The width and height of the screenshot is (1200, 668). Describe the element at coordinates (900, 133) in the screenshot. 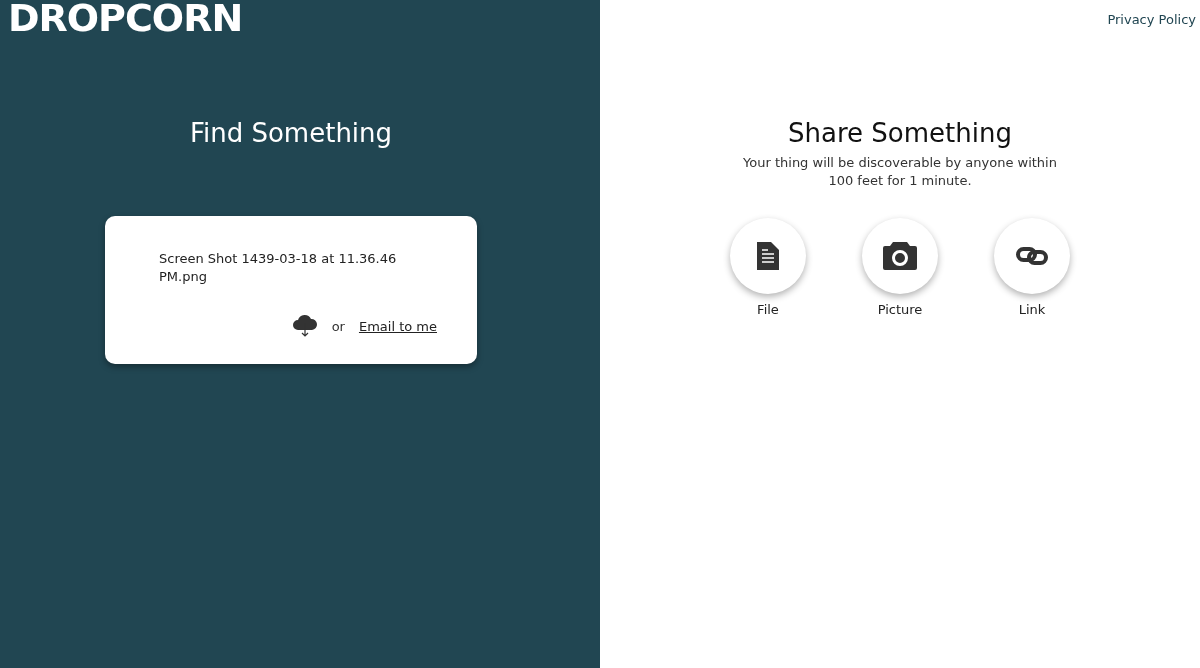

I see `section-title: Share Something` at that location.